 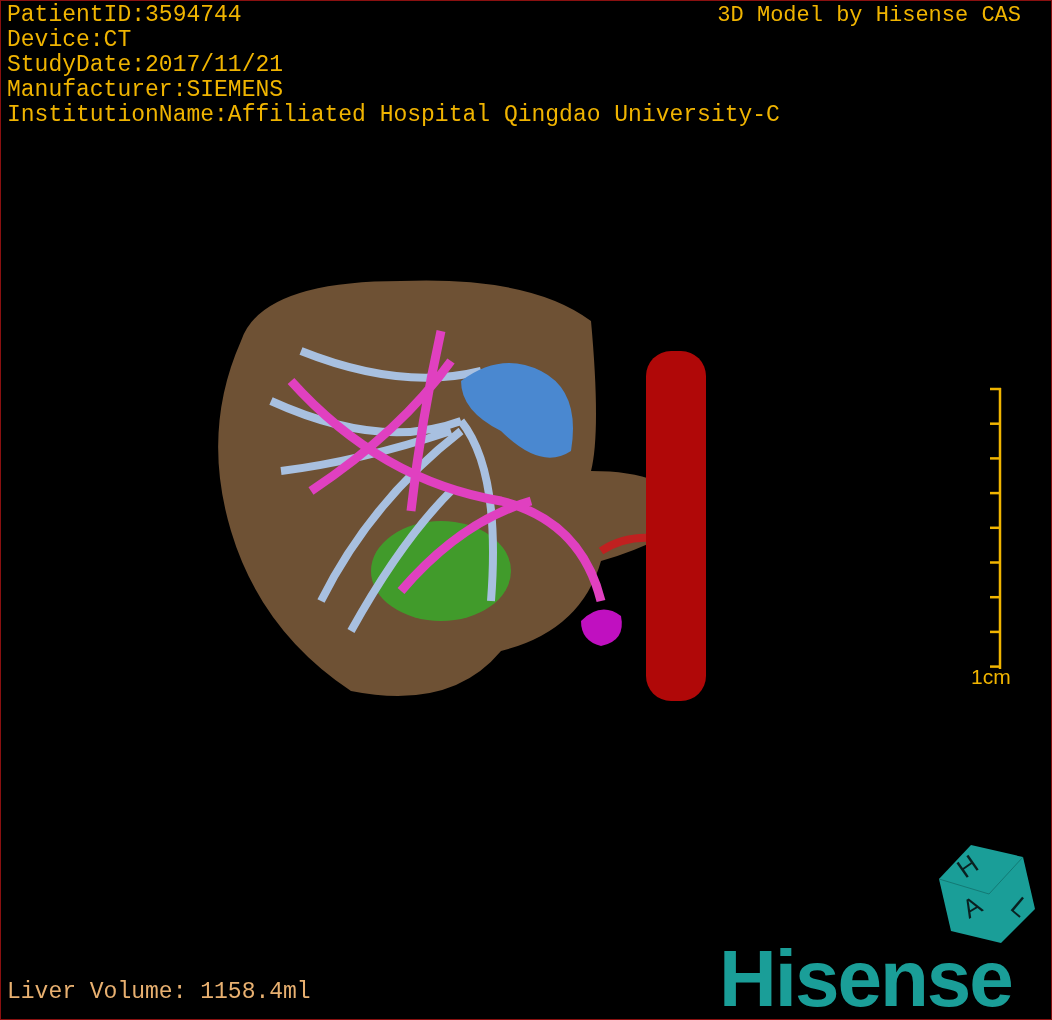 I want to click on cube-label: L, so click(x=1020, y=906).